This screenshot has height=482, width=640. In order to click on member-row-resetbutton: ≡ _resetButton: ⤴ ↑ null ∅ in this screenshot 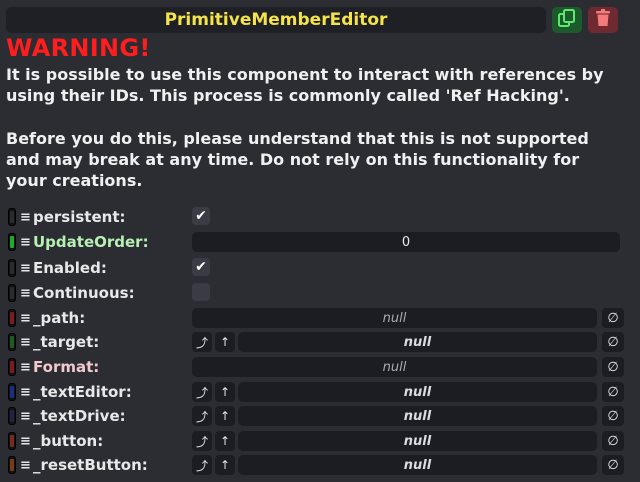, I will do `click(317, 466)`.